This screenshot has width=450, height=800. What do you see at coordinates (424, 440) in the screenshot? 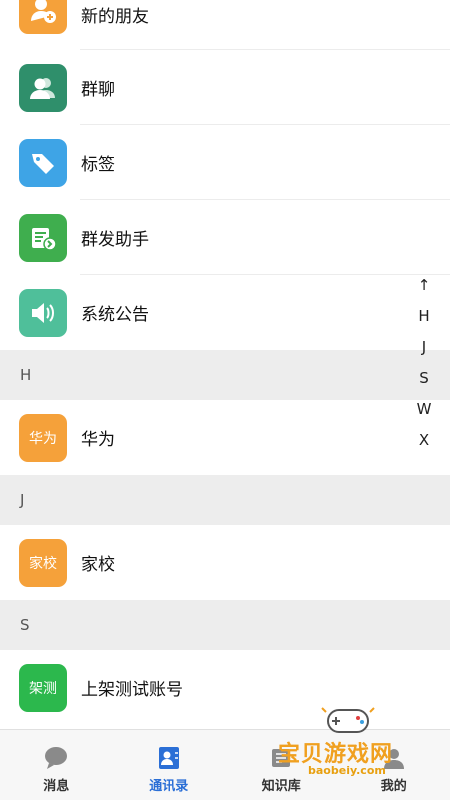
I see `index-letter-x: X` at bounding box center [424, 440].